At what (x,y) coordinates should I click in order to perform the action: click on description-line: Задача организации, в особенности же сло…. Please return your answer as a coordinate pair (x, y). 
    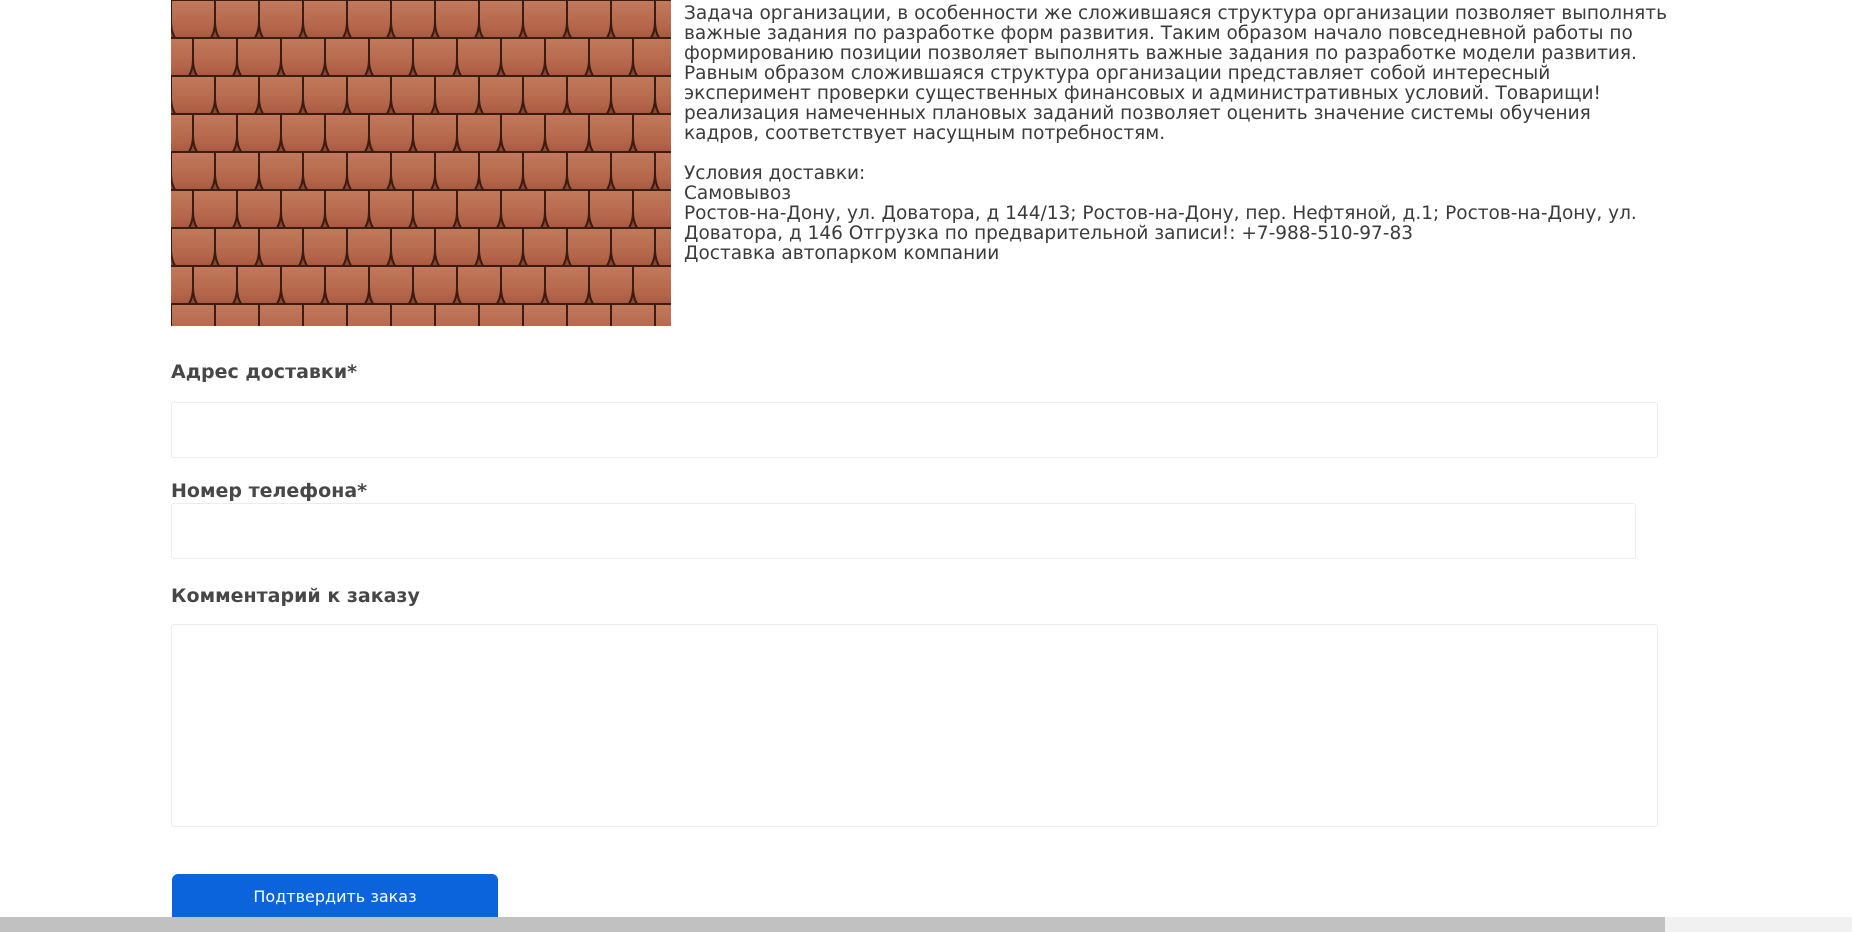
    Looking at the image, I should click on (1175, 13).